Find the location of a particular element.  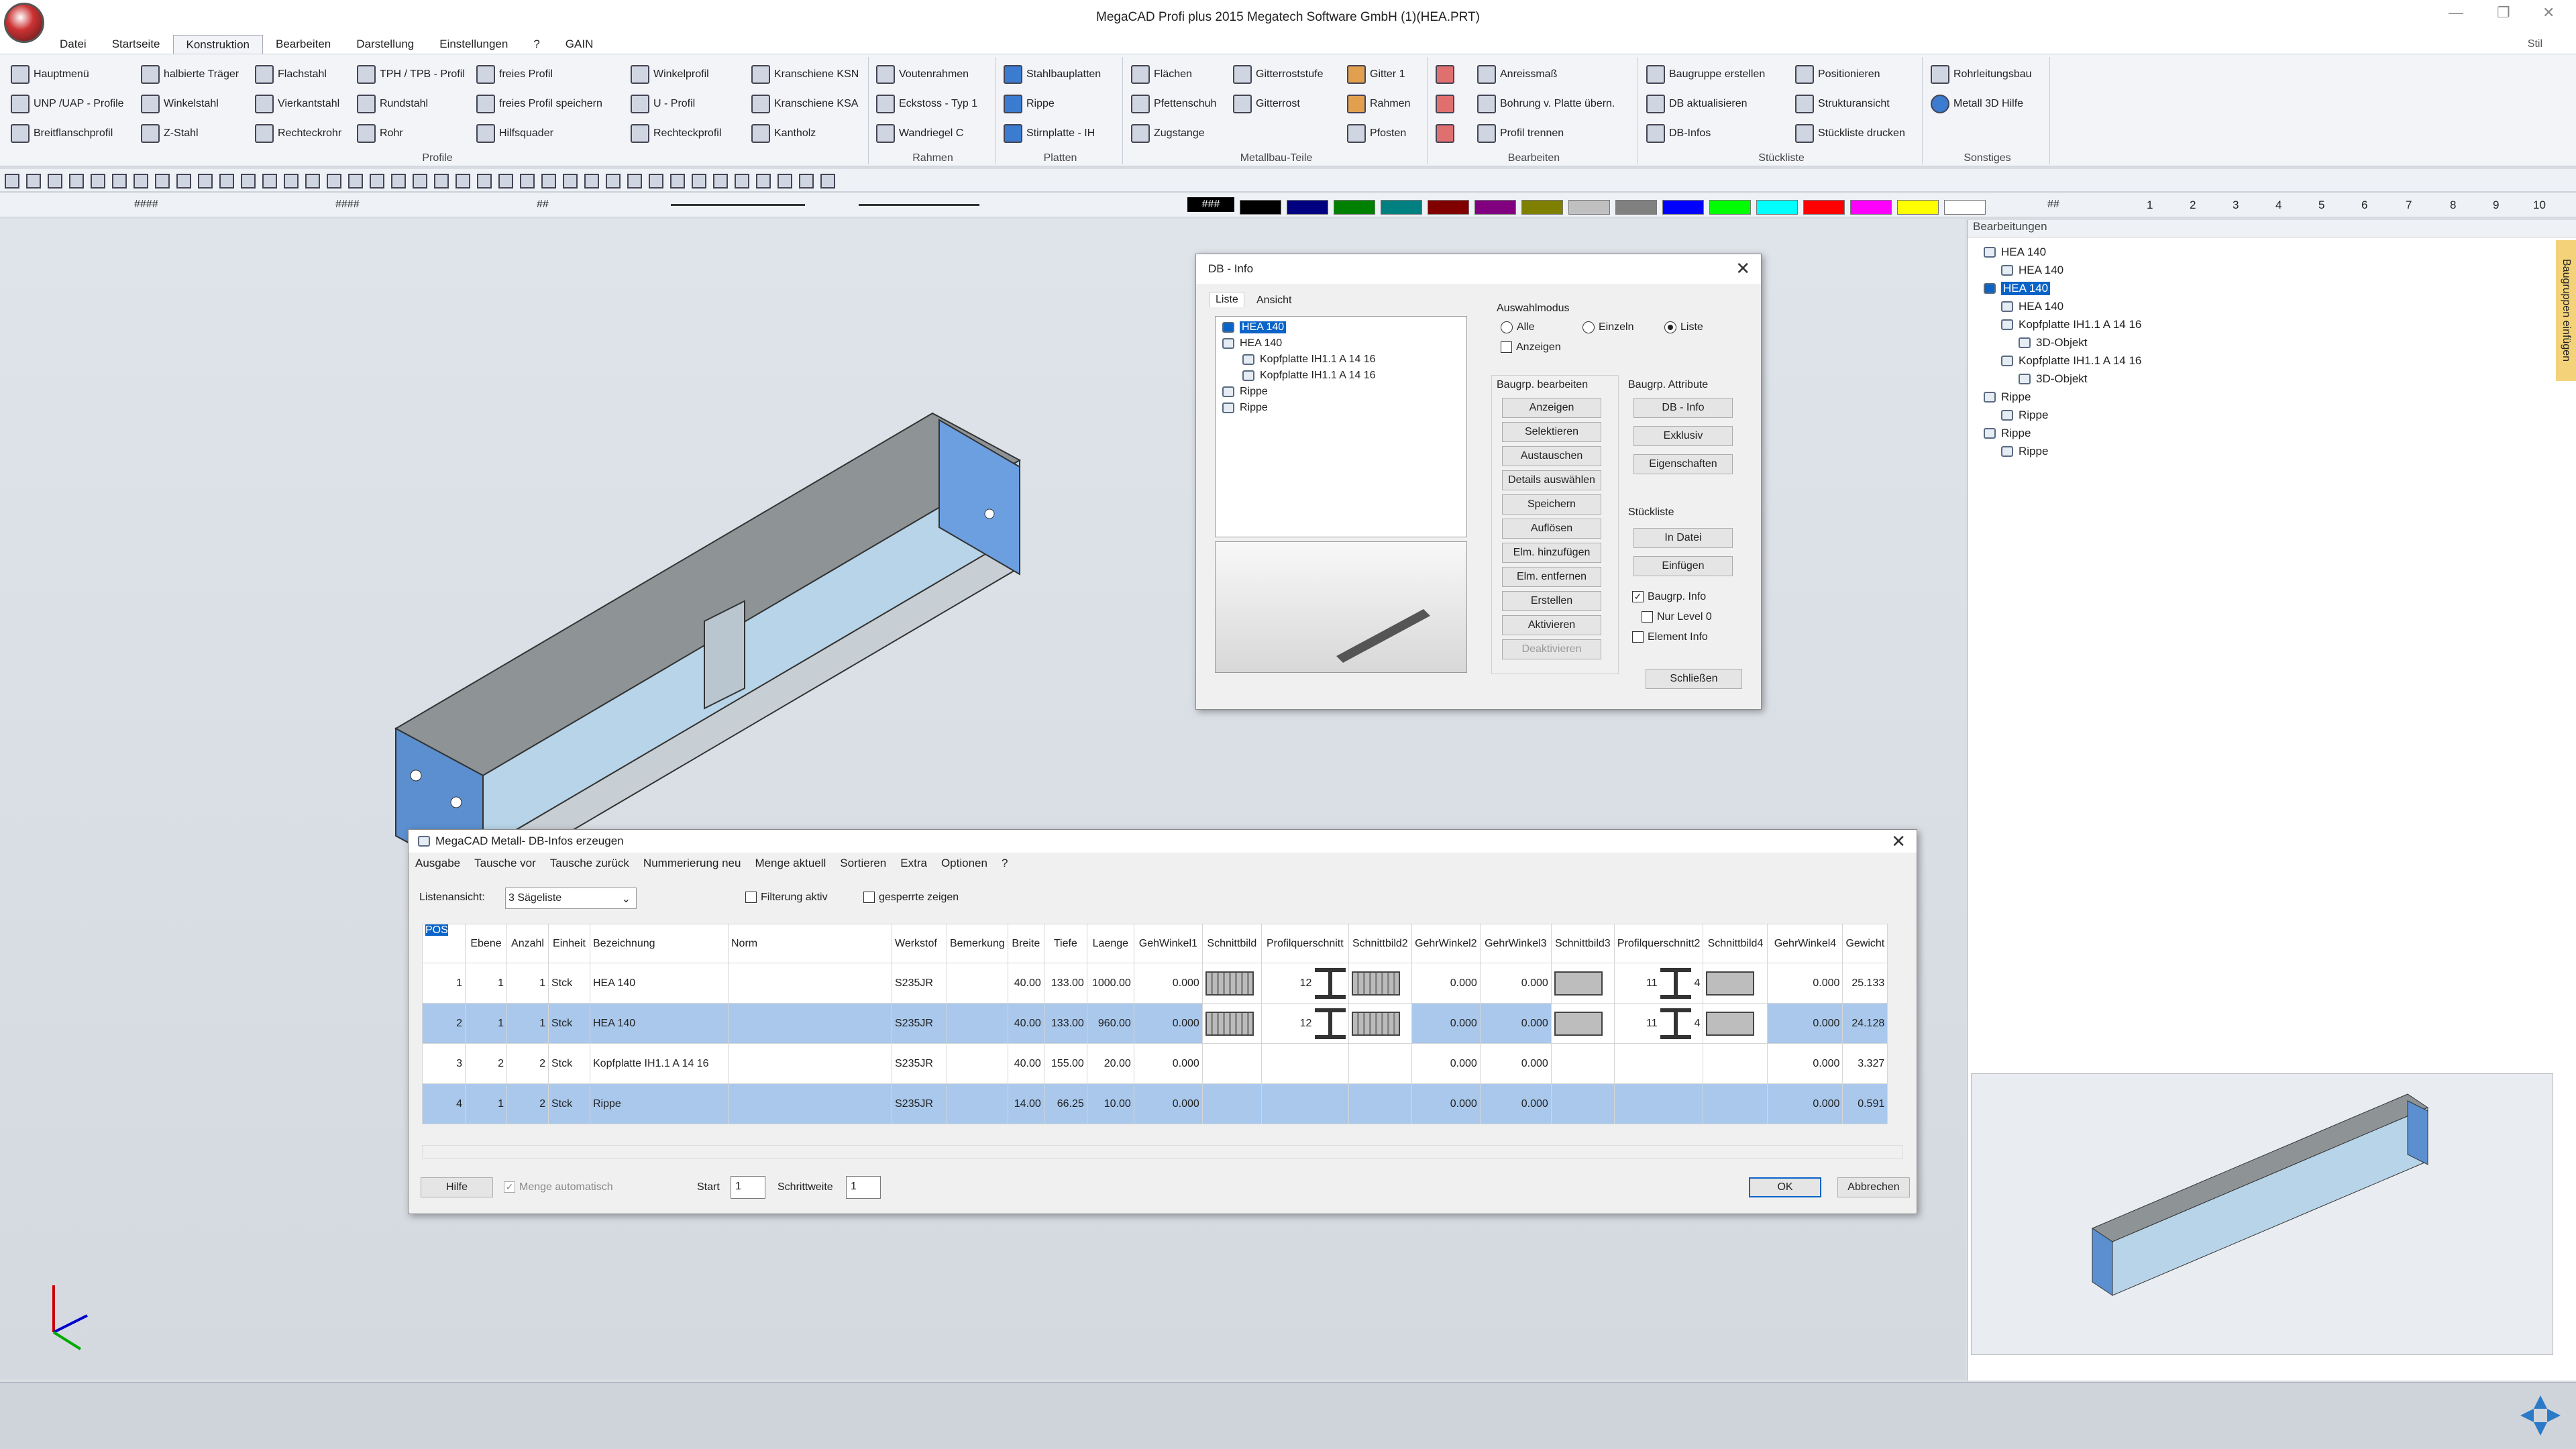

side-tab-baugruppen: Baugruppen einfügen is located at coordinates (2566, 310).